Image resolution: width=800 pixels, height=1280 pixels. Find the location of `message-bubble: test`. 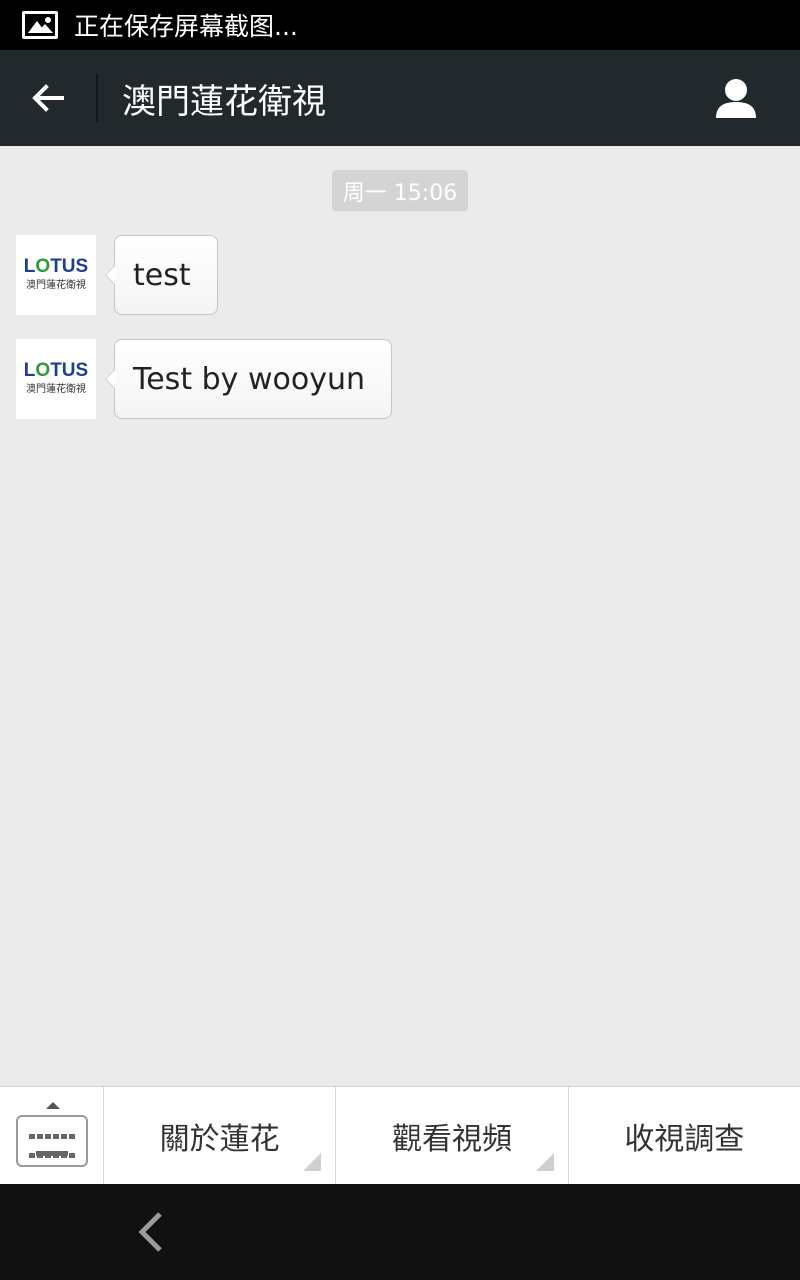

message-bubble: test is located at coordinates (161, 275).